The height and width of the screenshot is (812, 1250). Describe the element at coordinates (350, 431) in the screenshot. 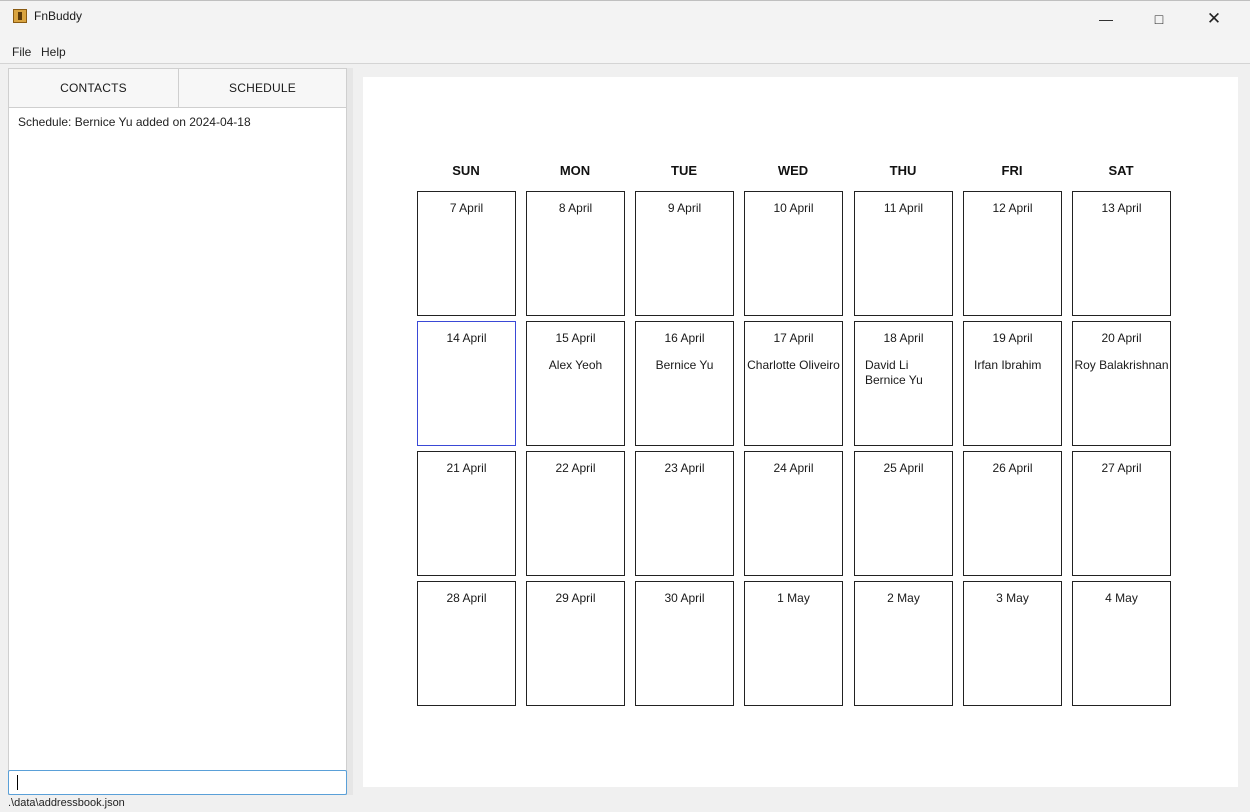

I see `split-divider` at that location.